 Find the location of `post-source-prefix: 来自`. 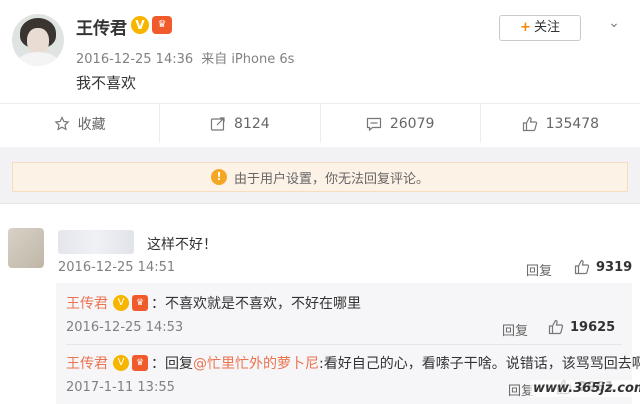

post-source-prefix: 来自 is located at coordinates (214, 59).